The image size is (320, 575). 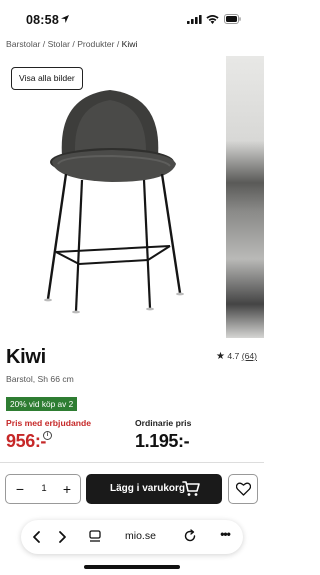 I want to click on rating-value: 4.7, so click(x=233, y=356).